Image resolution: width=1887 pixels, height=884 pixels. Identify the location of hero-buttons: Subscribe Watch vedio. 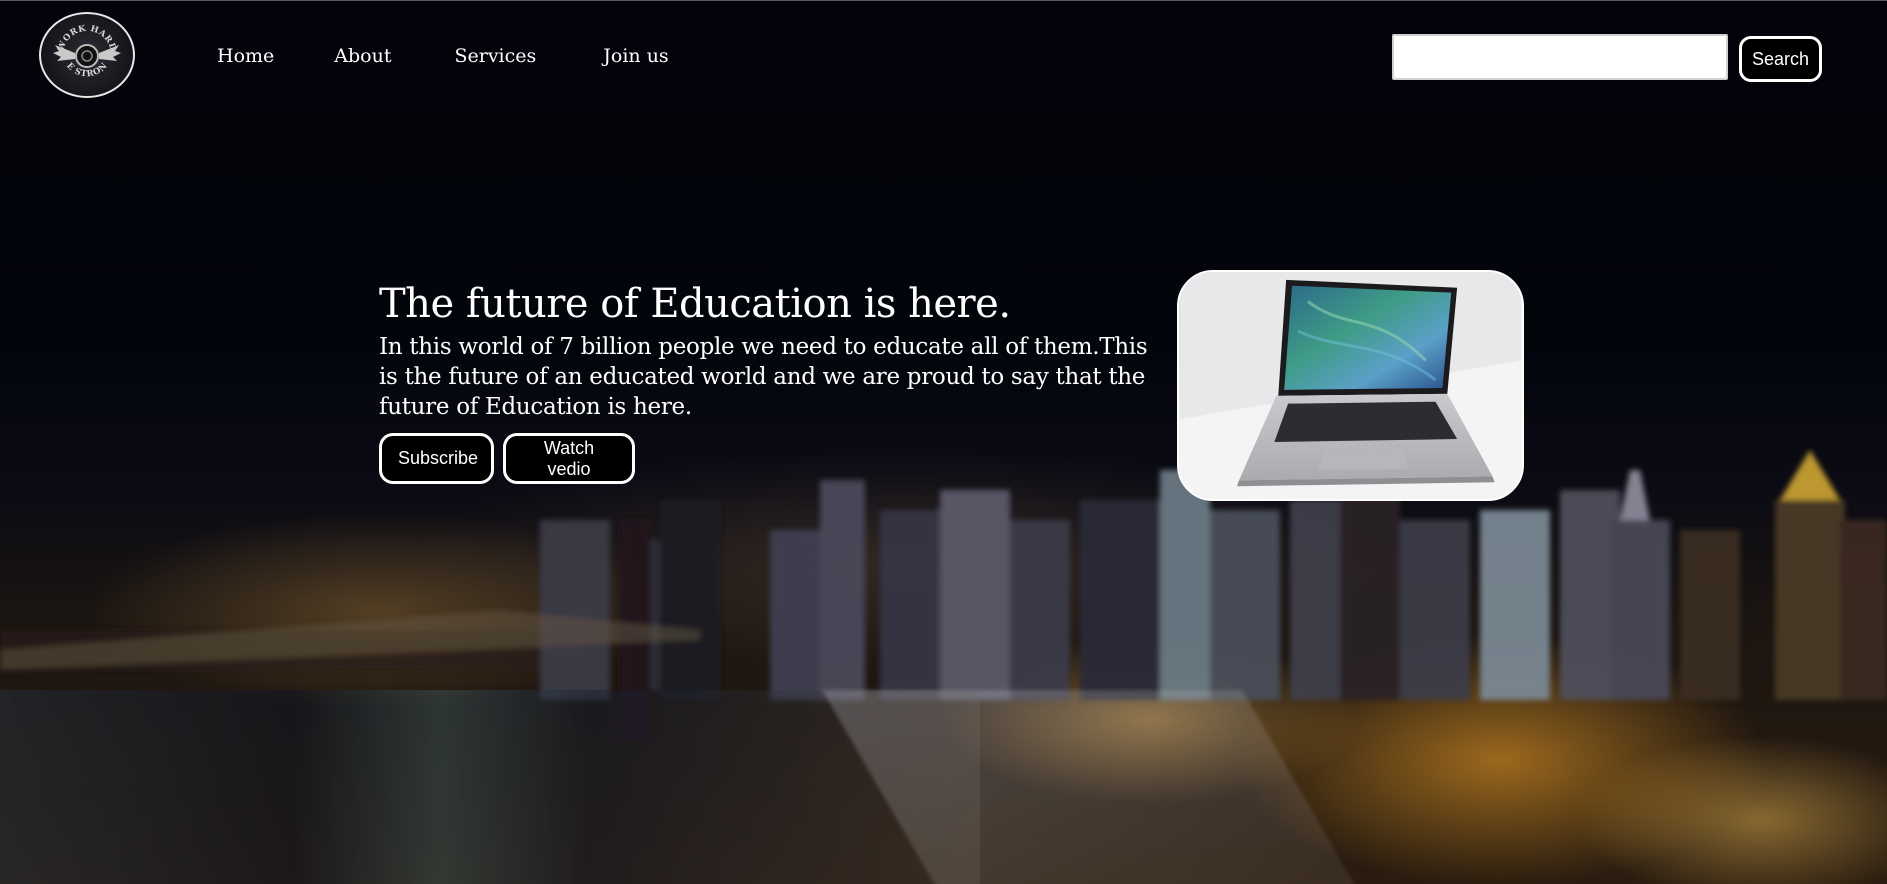
(507, 458).